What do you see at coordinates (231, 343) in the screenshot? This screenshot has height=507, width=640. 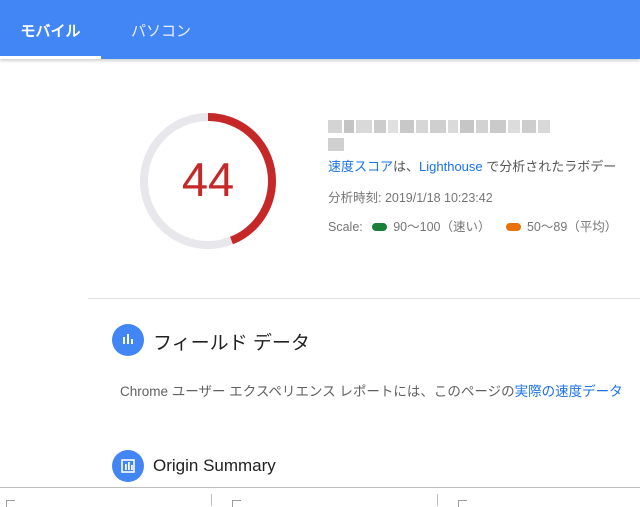 I see `field-data-title: フィールド データ` at bounding box center [231, 343].